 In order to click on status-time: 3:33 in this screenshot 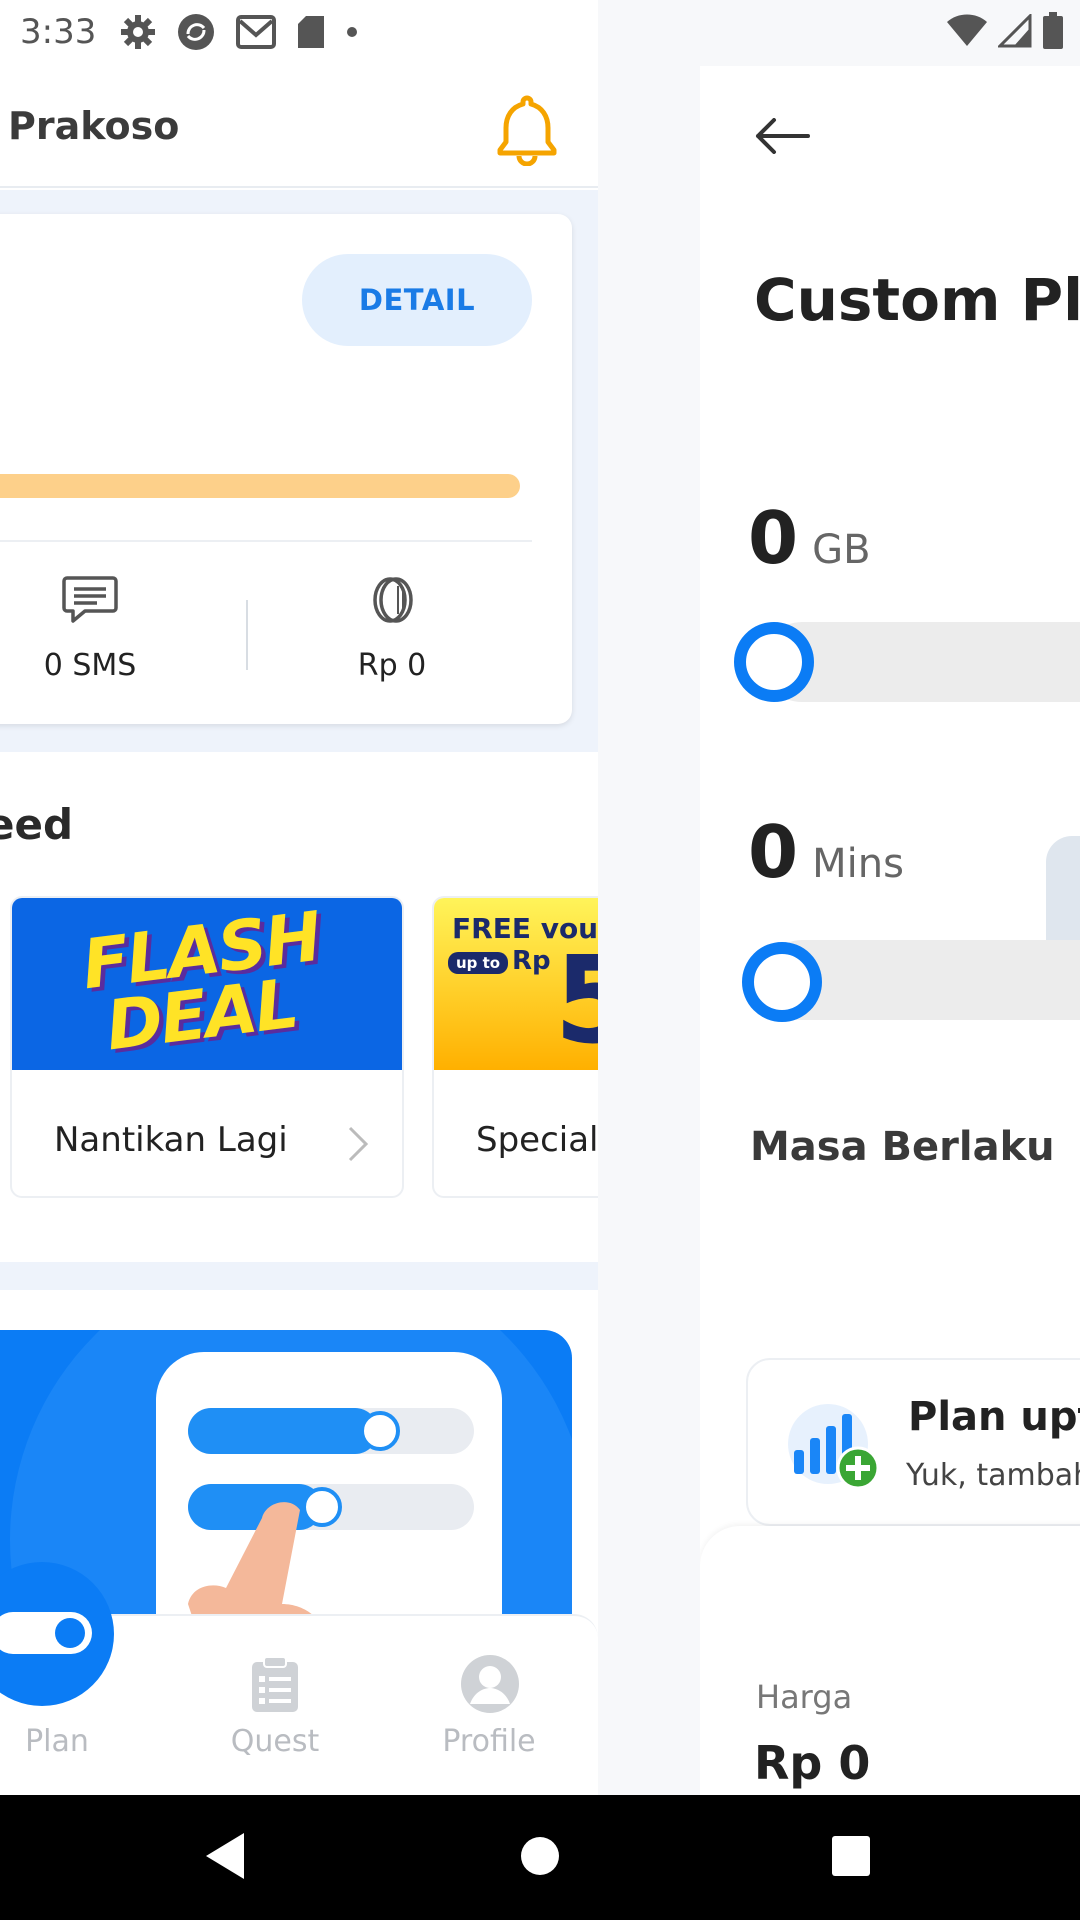, I will do `click(58, 32)`.